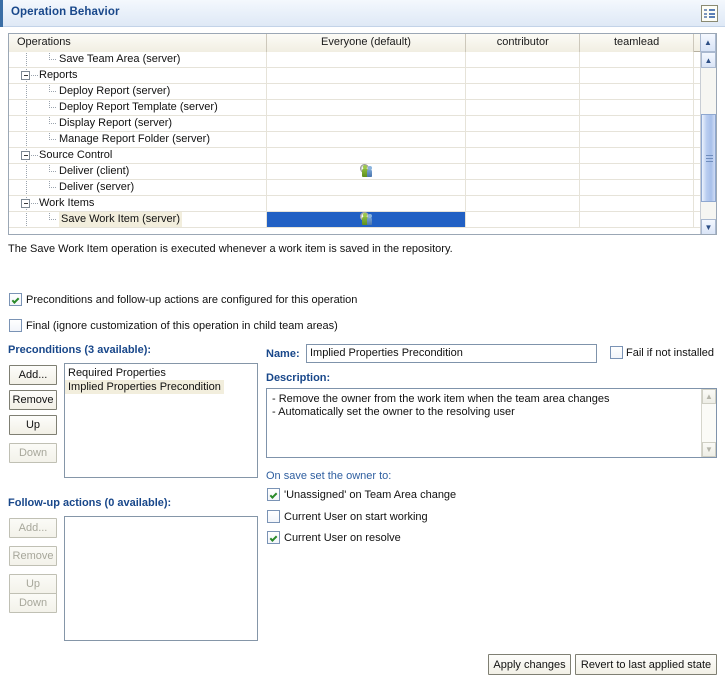 This screenshot has width=725, height=680. What do you see at coordinates (138, 43) in the screenshot?
I see `column-header-operations: Operations` at bounding box center [138, 43].